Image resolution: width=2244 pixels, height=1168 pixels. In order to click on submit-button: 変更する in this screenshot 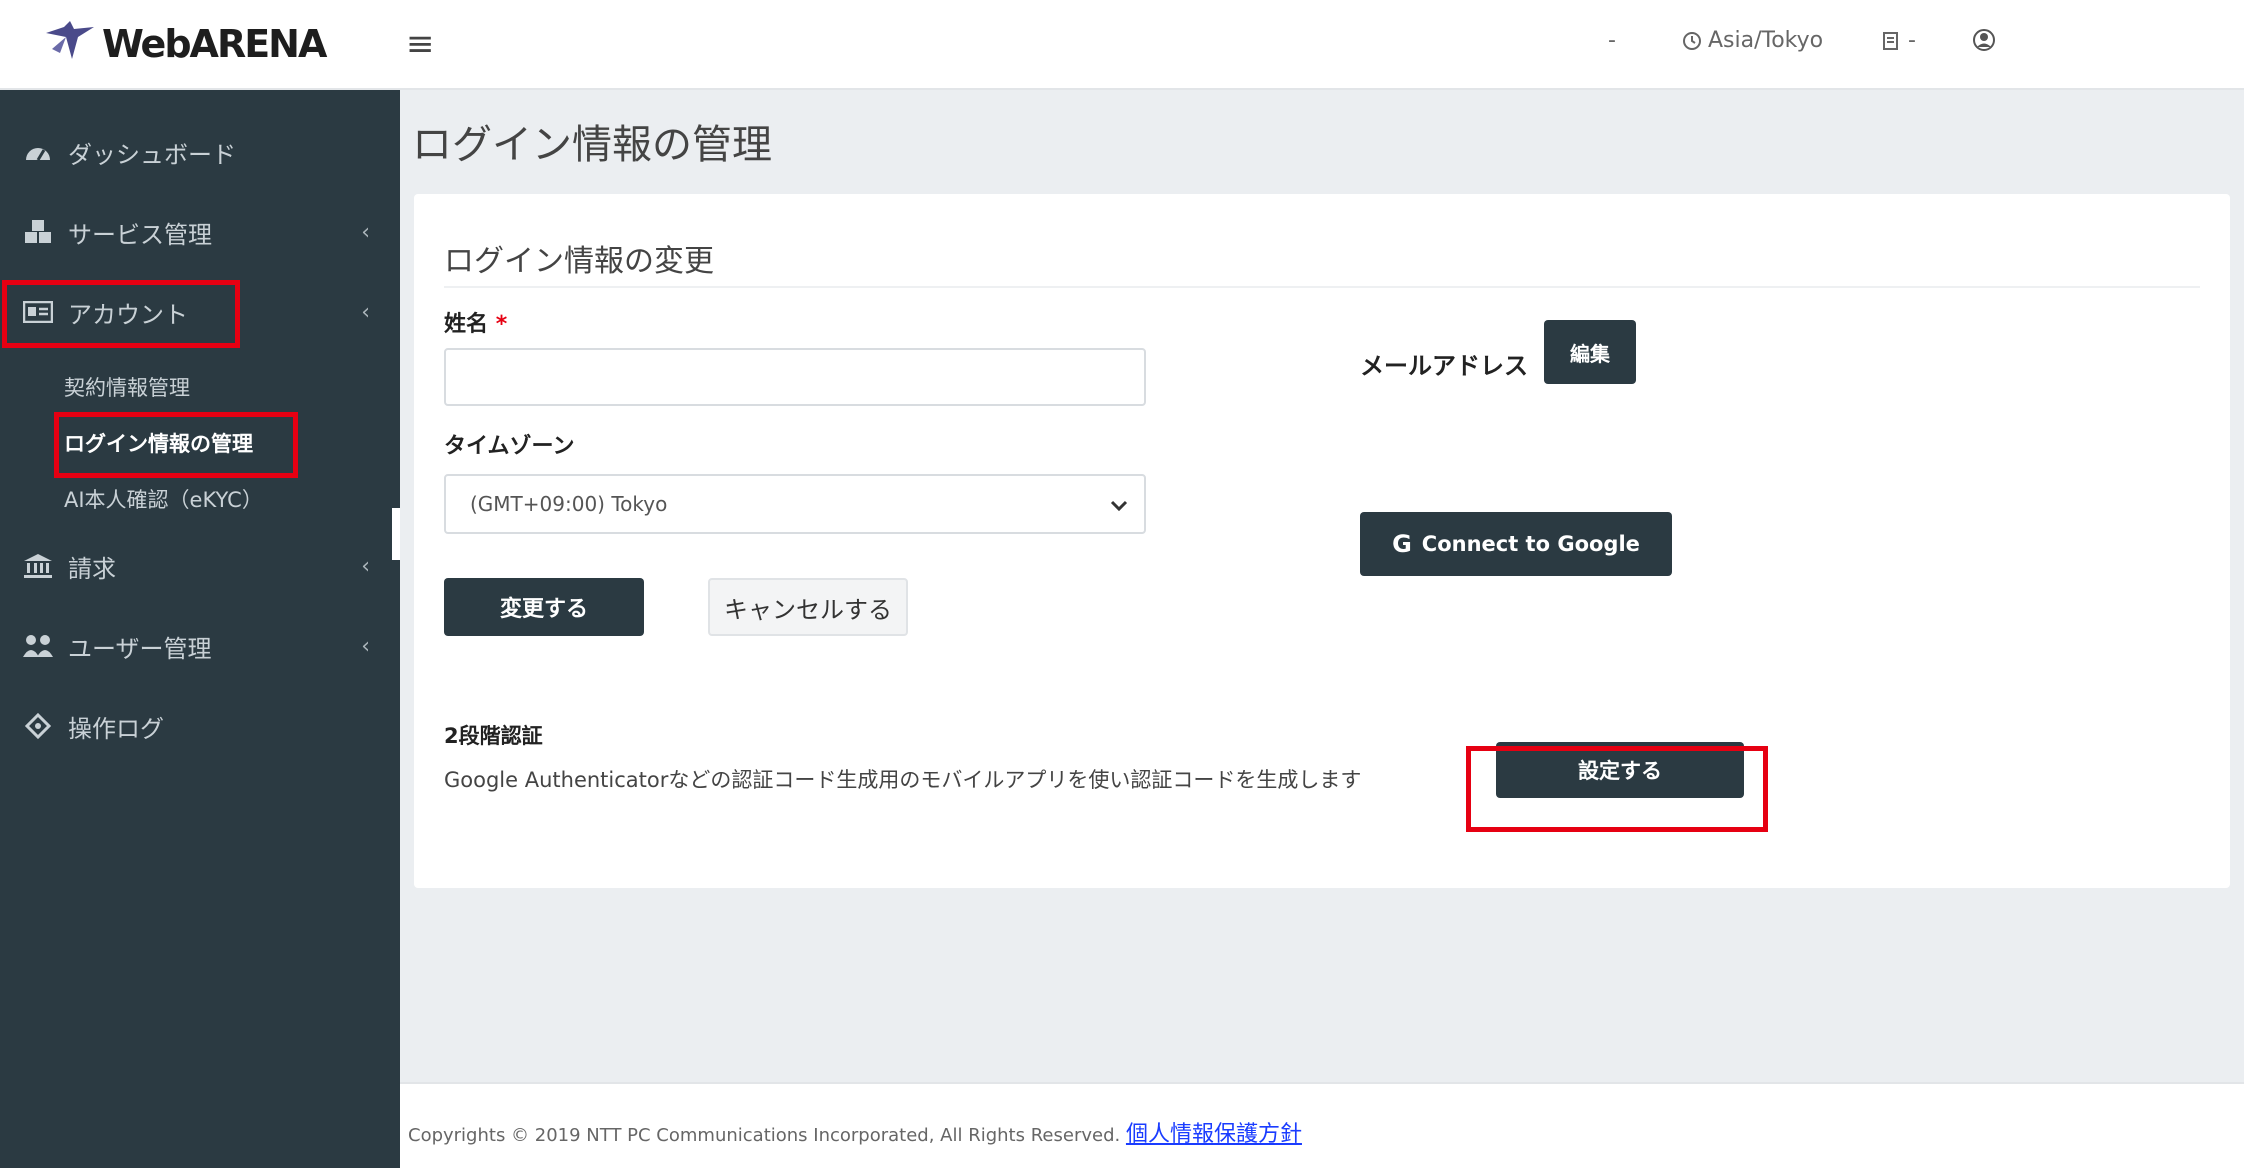, I will do `click(544, 607)`.